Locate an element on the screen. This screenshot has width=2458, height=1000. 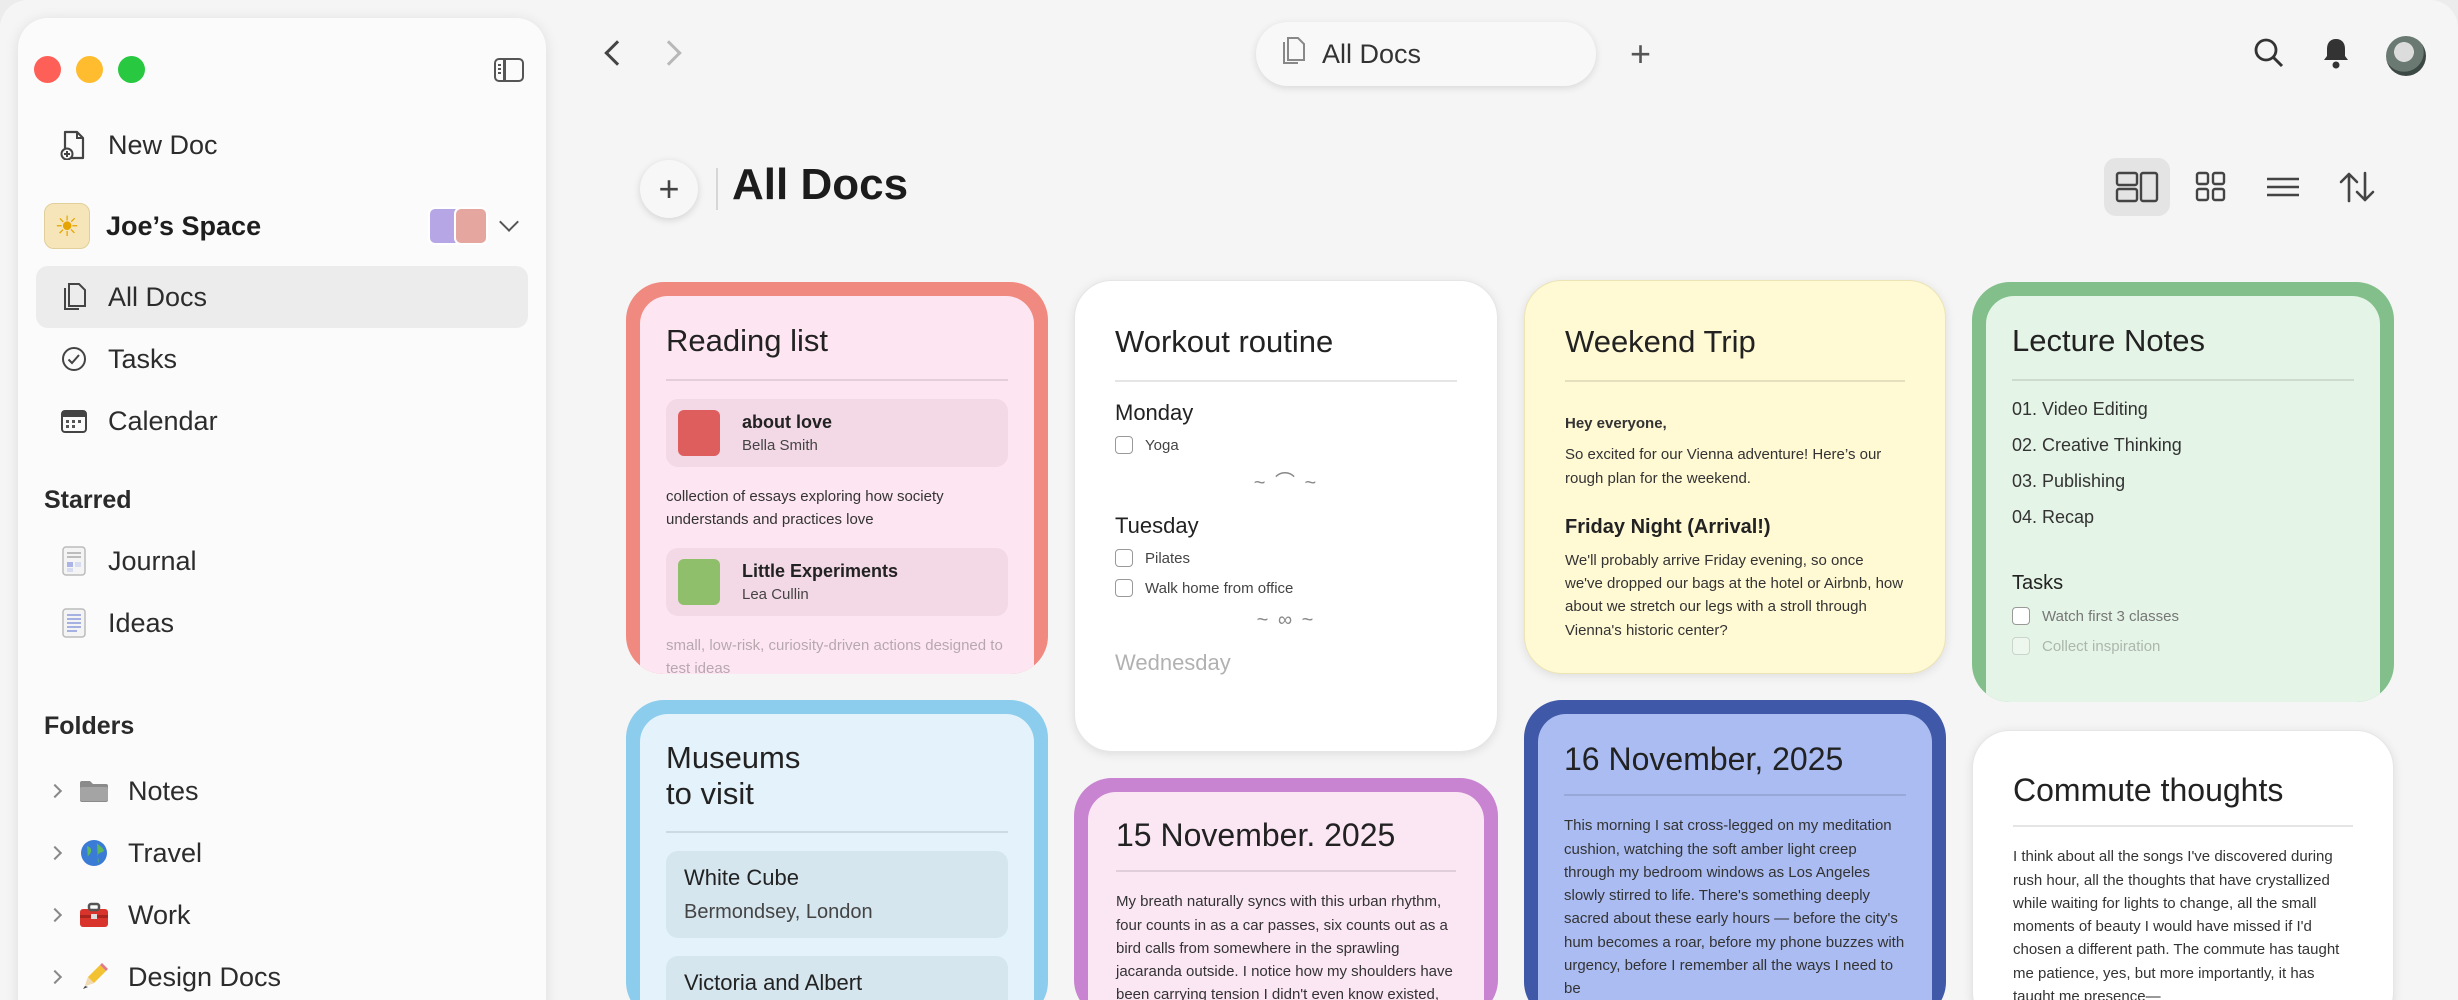
masonry-view-icon is located at coordinates (2137, 187).